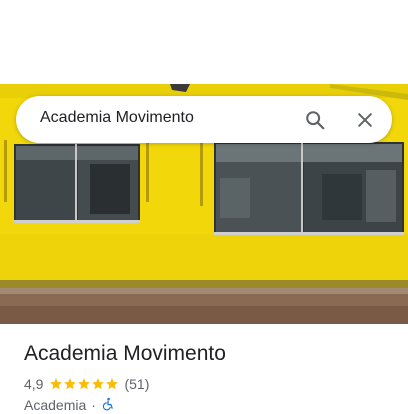 The height and width of the screenshot is (414, 408). I want to click on rating-value: 4,9, so click(34, 384).